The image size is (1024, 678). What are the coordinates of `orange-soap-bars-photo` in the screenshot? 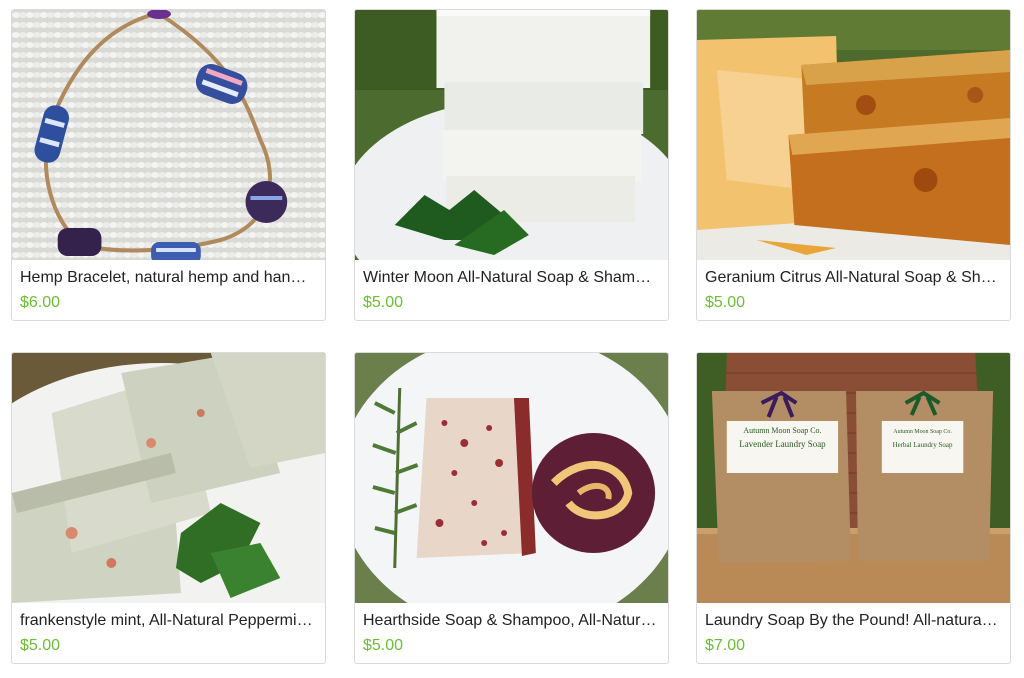 It's located at (853, 135).